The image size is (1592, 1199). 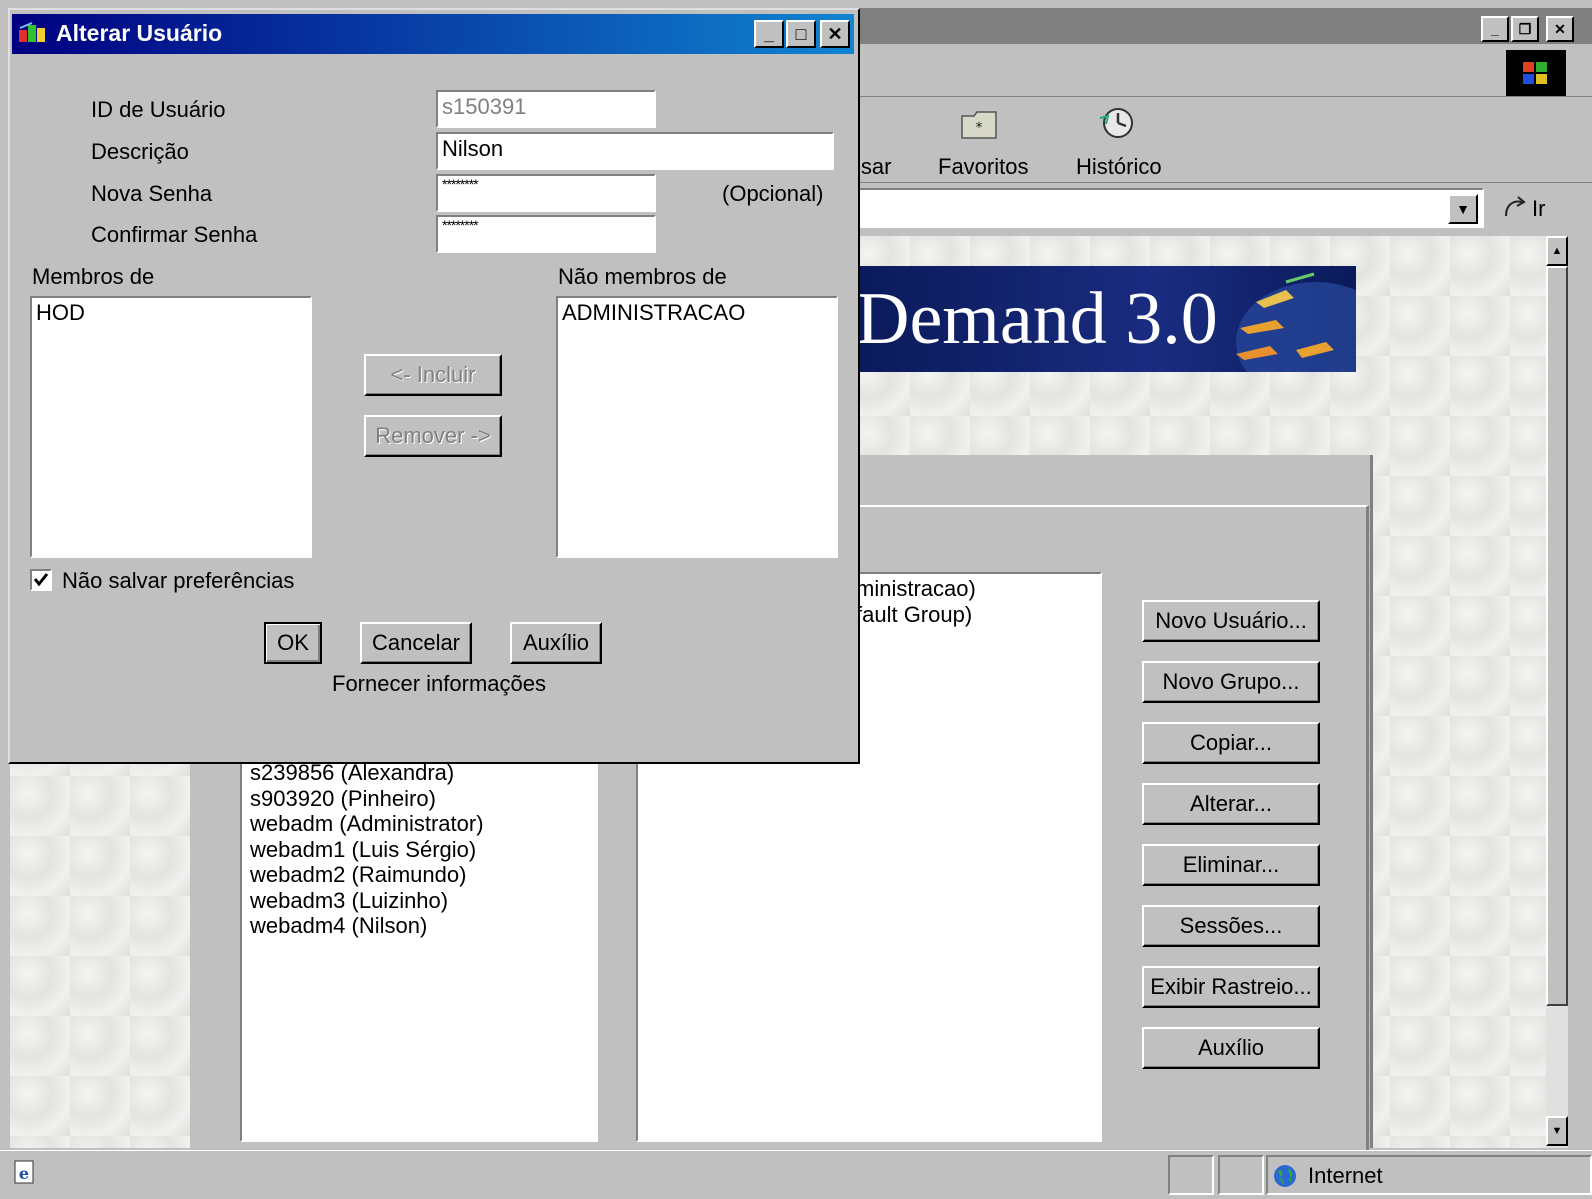 What do you see at coordinates (546, 234) in the screenshot?
I see `confirm-password-field: ********` at bounding box center [546, 234].